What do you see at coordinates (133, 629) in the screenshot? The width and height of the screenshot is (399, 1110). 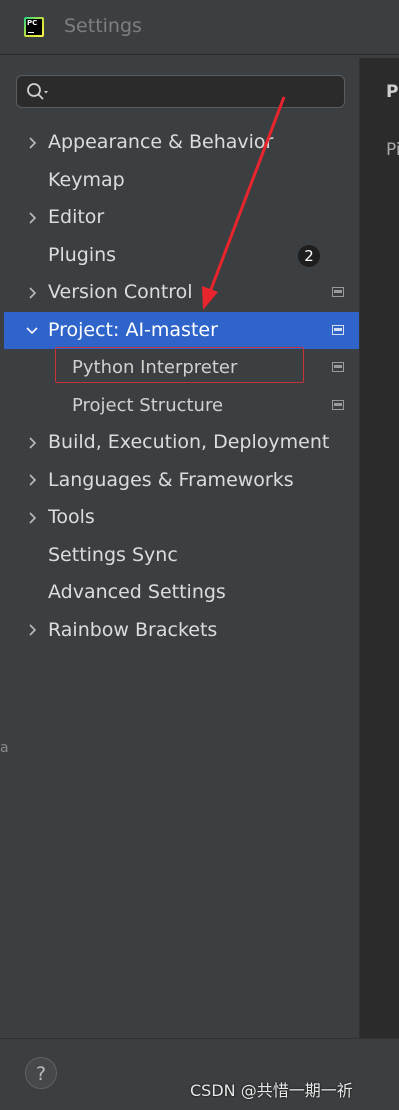 I see `tree-item-label: Rainbow Brackets` at bounding box center [133, 629].